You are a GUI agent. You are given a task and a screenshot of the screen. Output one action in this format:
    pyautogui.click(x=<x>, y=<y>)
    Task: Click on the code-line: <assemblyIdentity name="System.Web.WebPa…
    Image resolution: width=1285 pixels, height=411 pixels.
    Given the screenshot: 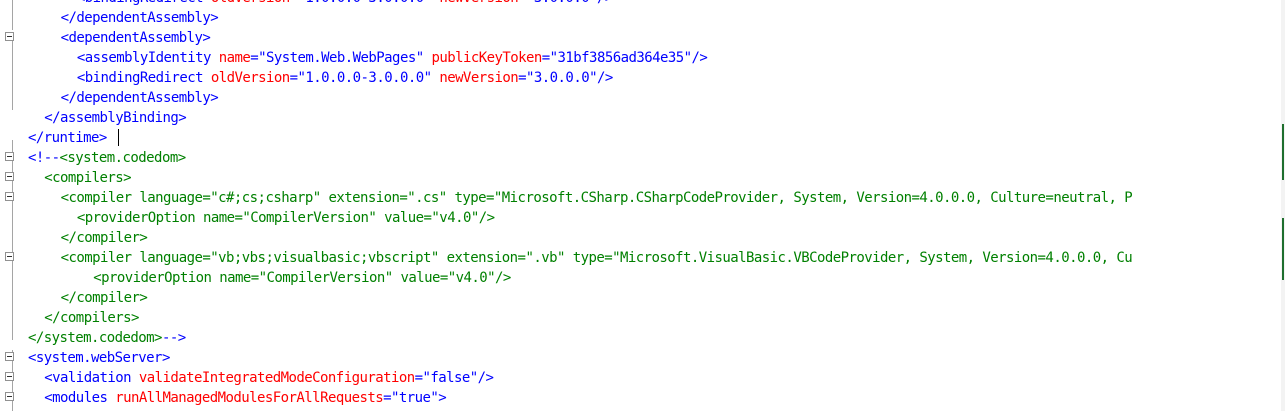 What is the action you would take?
    pyautogui.click(x=392, y=58)
    